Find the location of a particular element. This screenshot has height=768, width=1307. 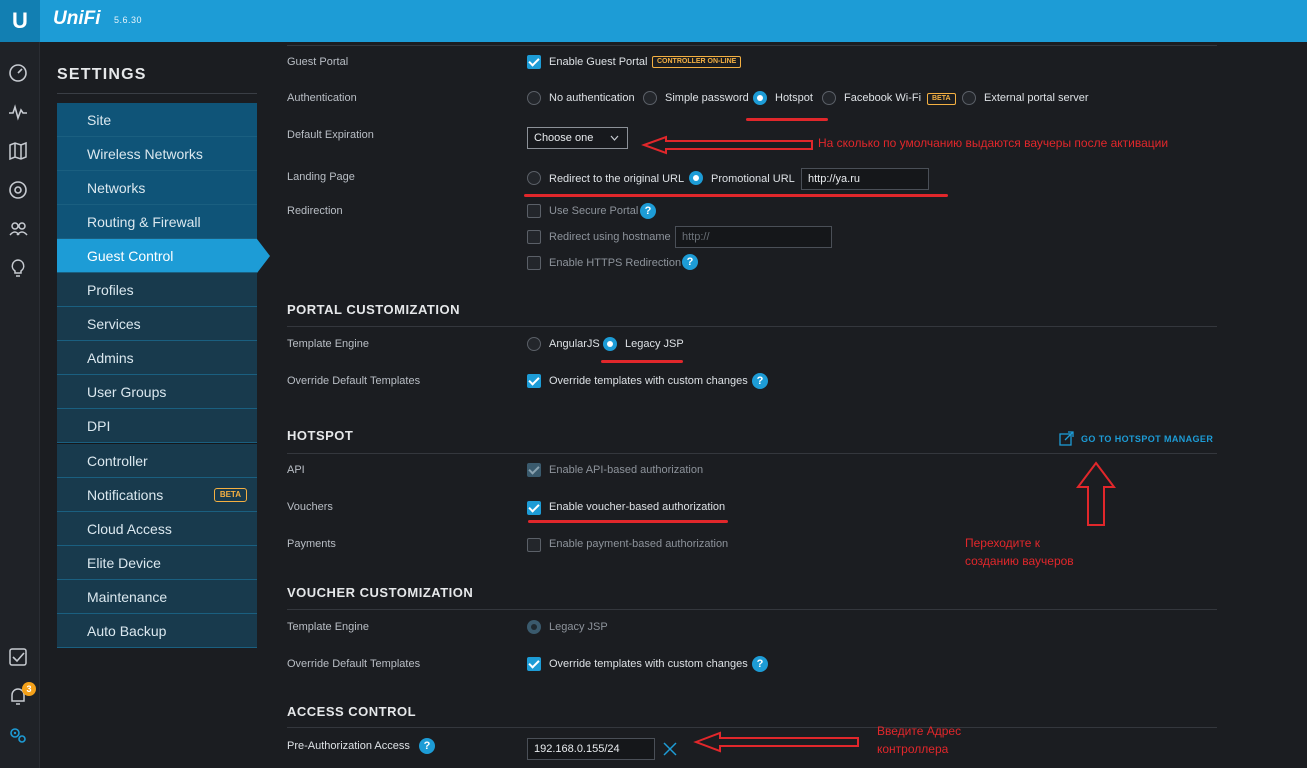

menu-label: Site is located at coordinates (99, 120).